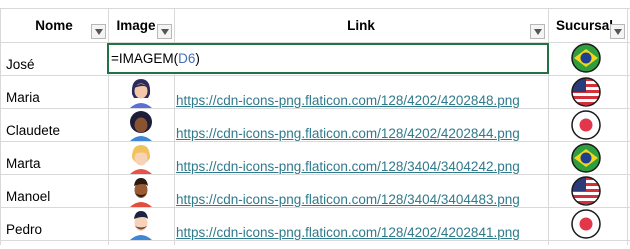 The height and width of the screenshot is (249, 630). I want to click on filter-dropdown-image, so click(164, 31).